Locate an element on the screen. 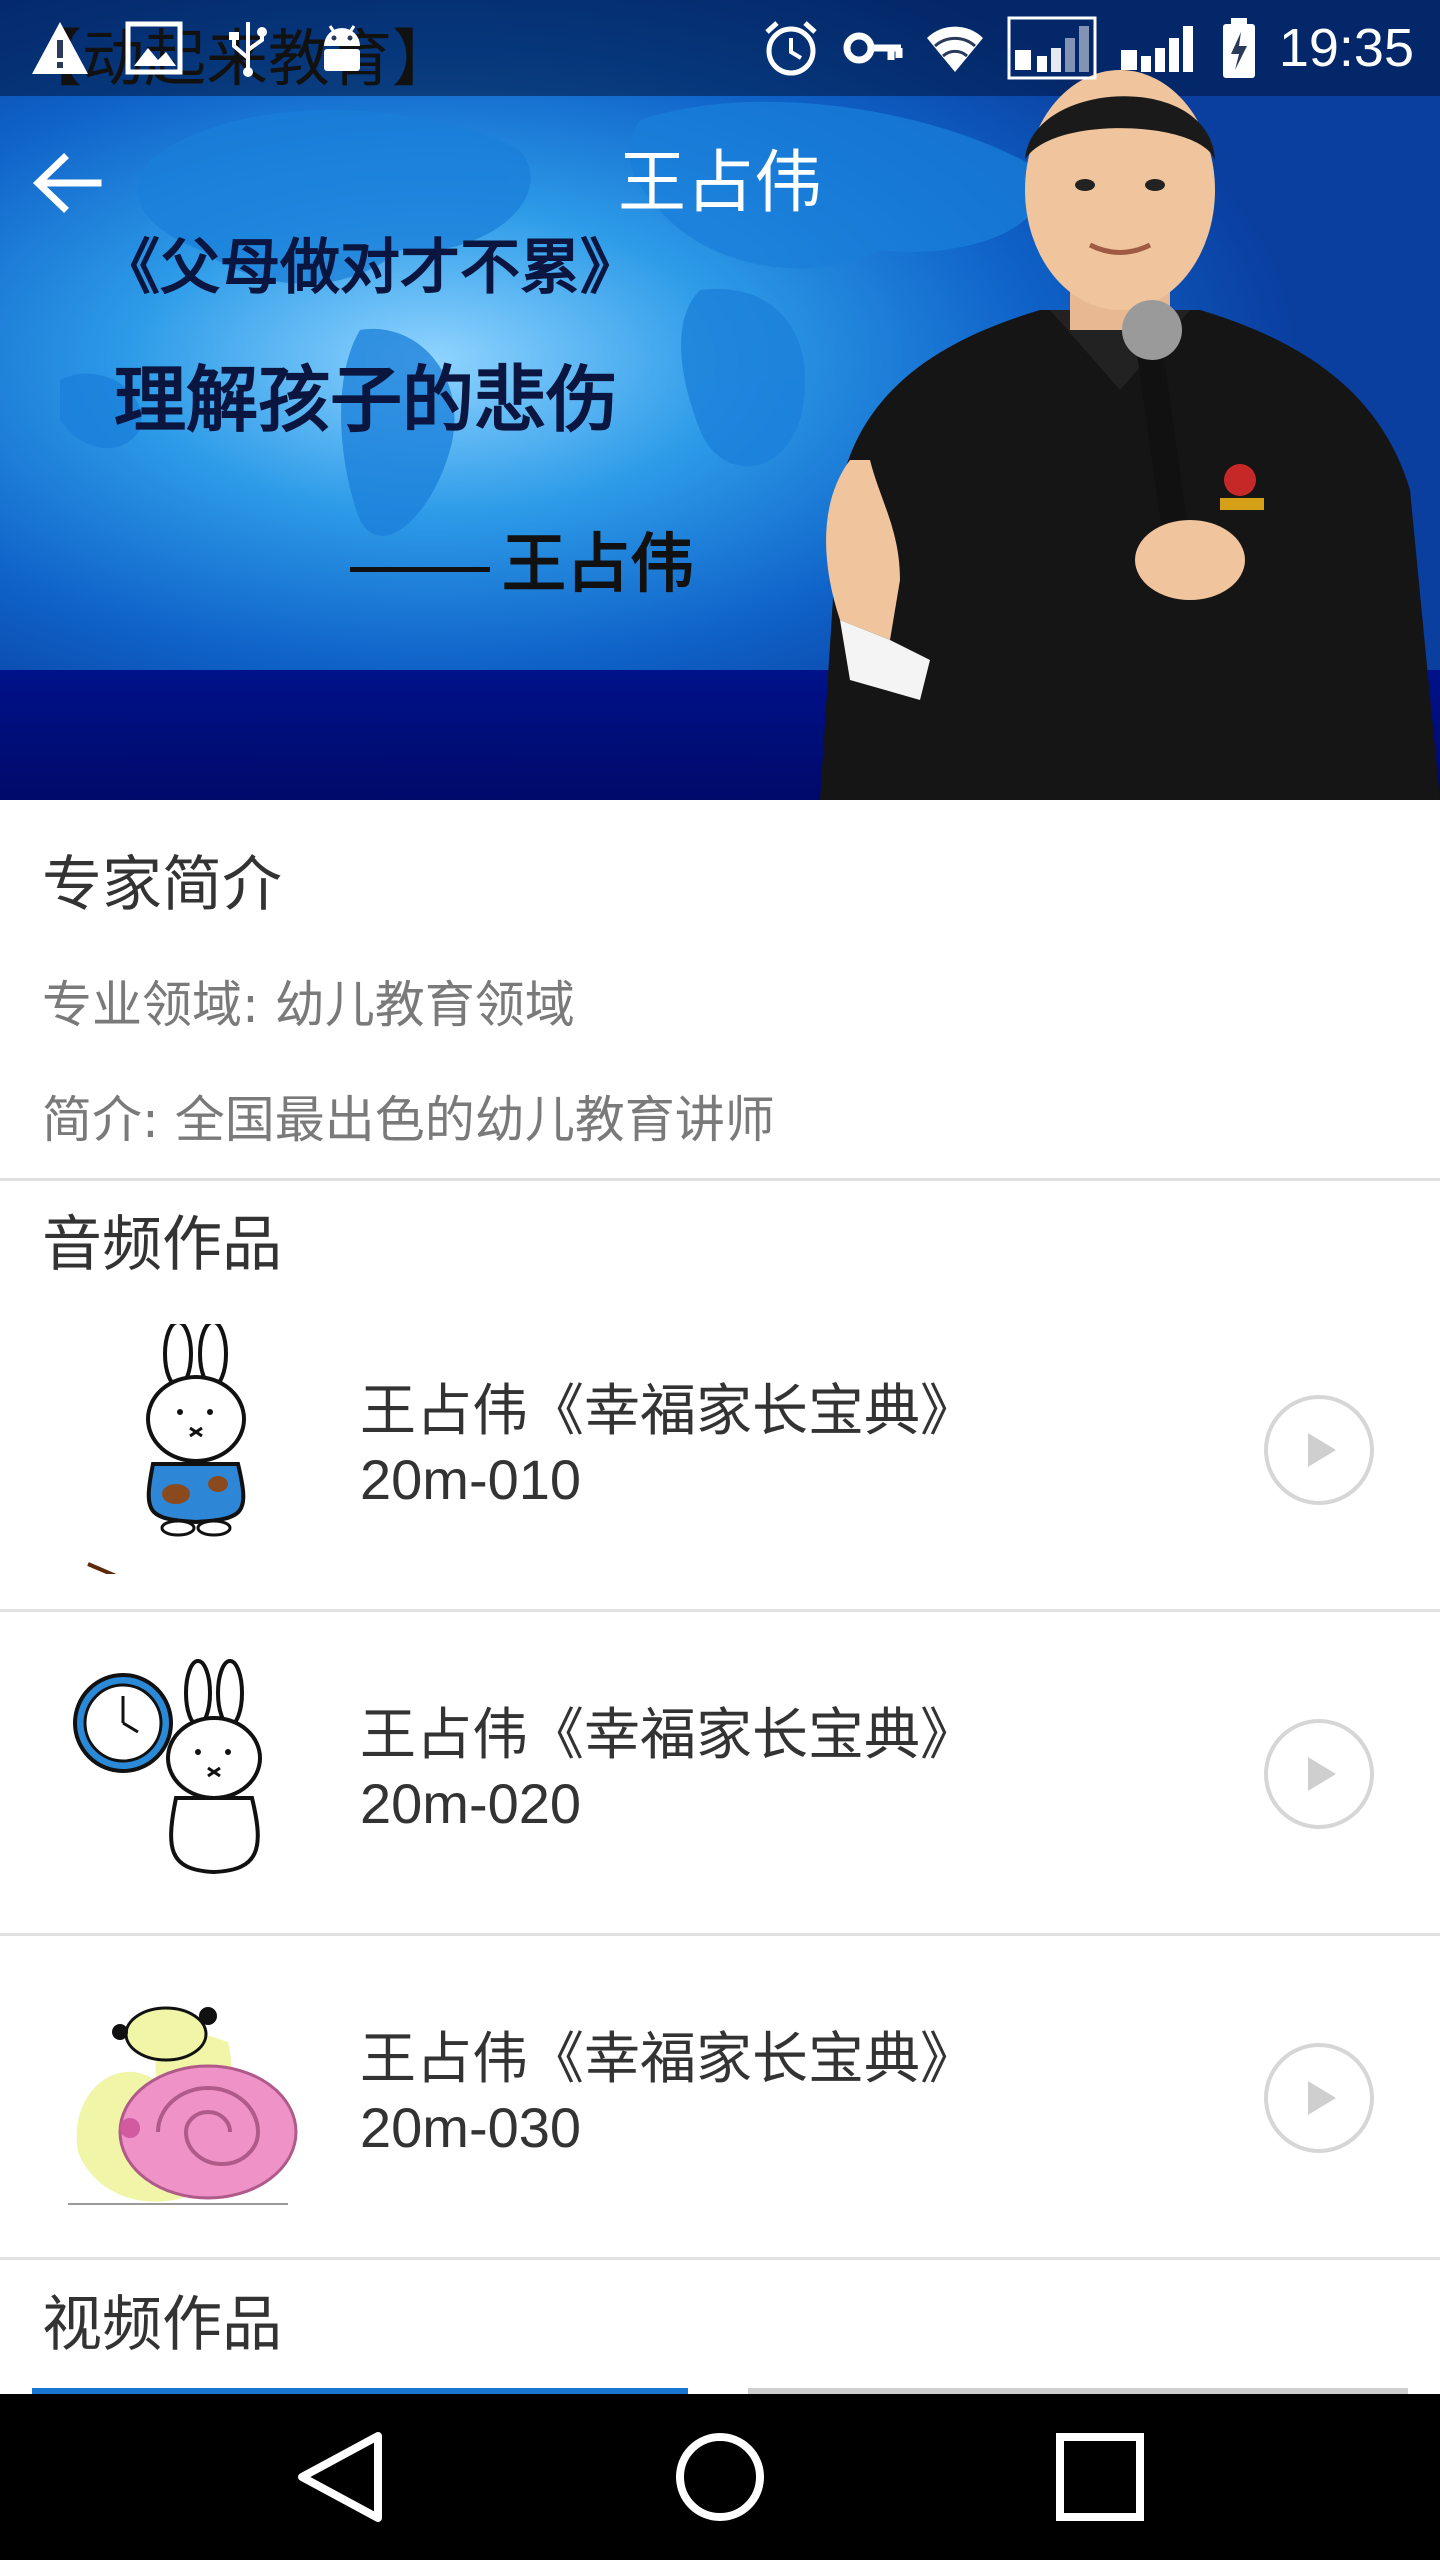 This screenshot has width=1440, height=2564. nav-back-icon is located at coordinates (340, 2477).